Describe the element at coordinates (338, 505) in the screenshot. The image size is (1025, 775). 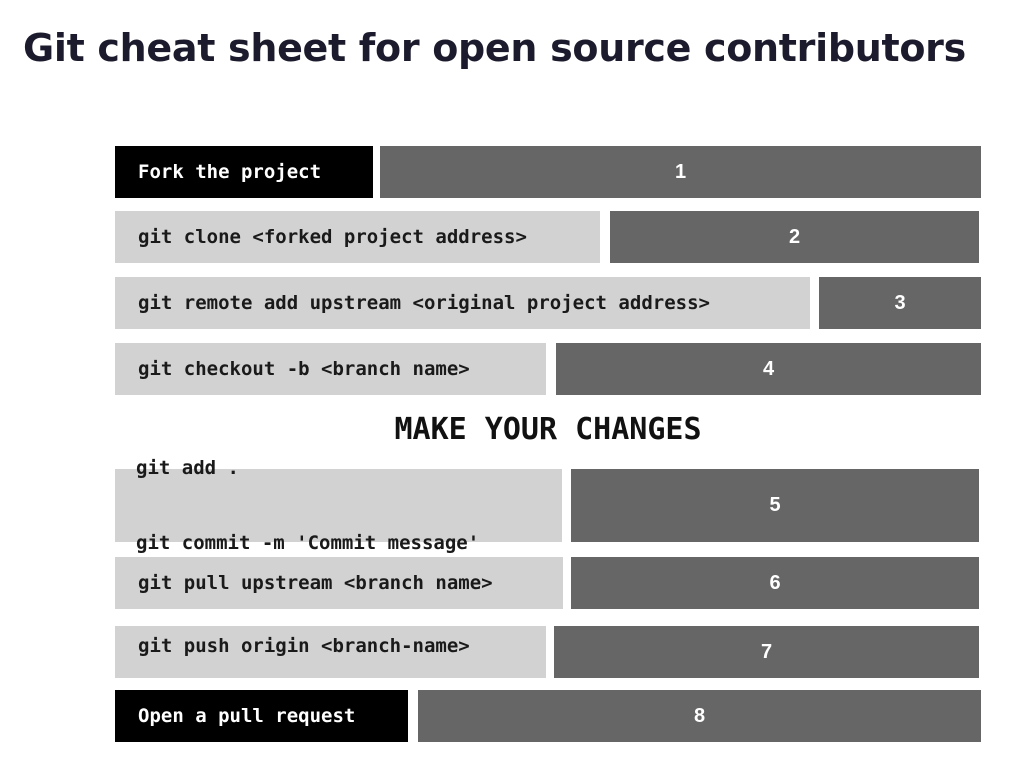
I see `step-5-command: git add . git commit -m 'Commit message'` at that location.